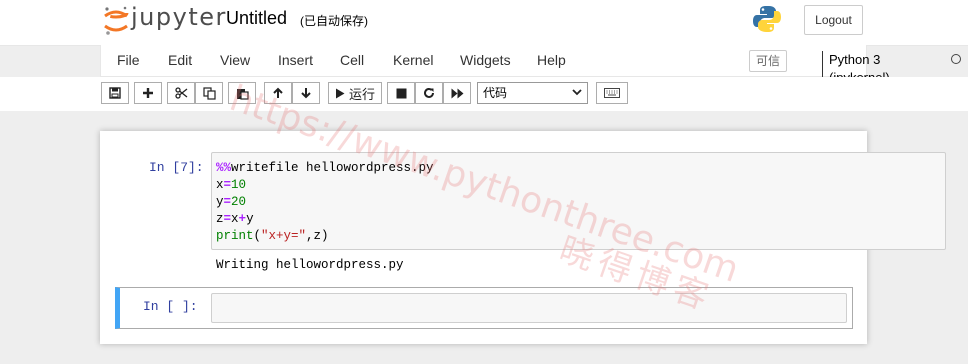 This screenshot has height=364, width=968. Describe the element at coordinates (295, 60) in the screenshot. I see `menu-insert: Insert` at that location.